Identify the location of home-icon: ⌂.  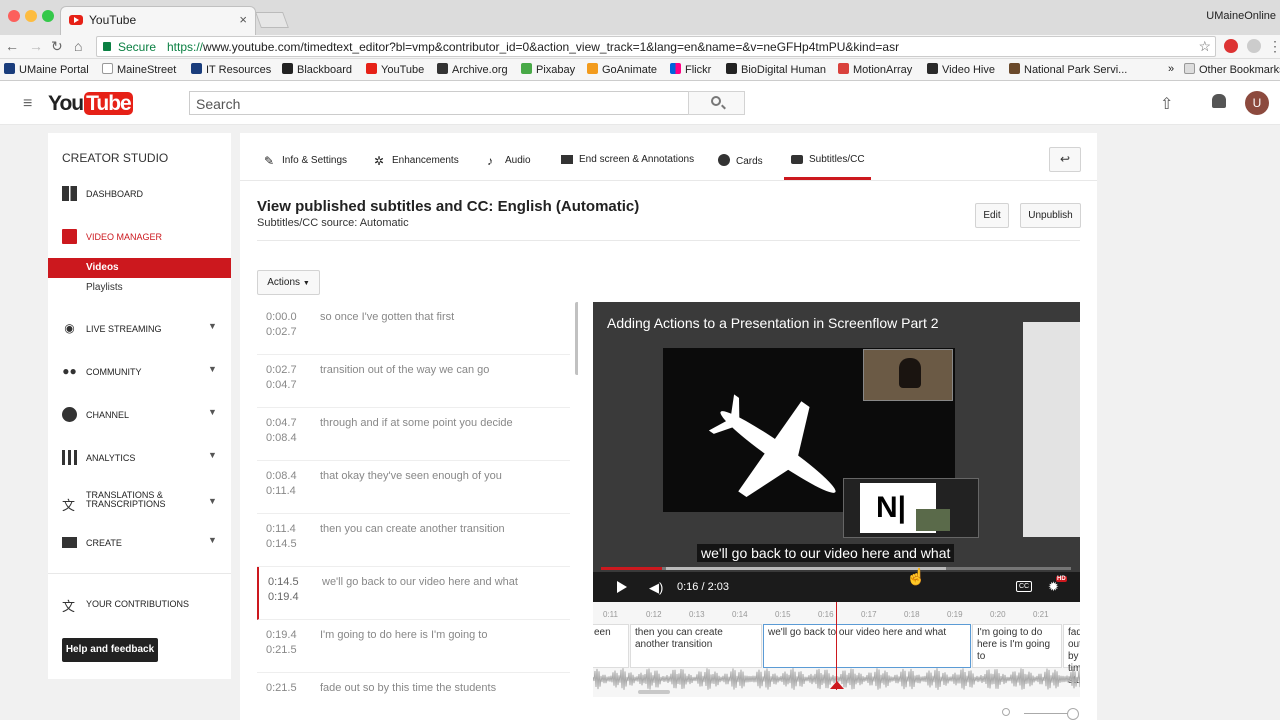
(78, 46).